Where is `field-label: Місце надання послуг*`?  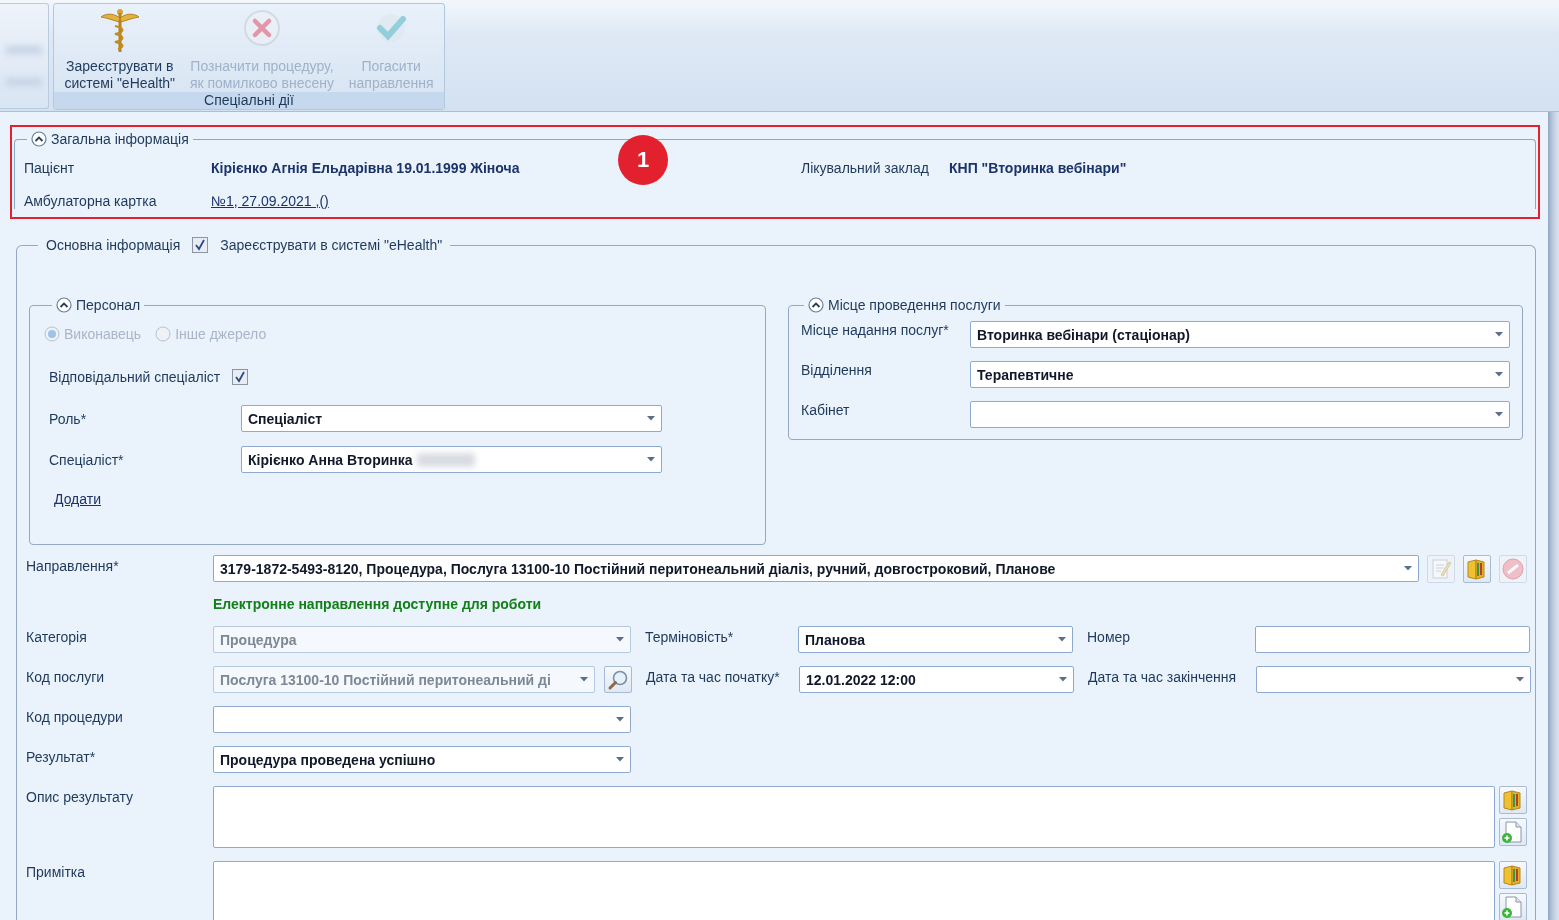
field-label: Місце надання послуг* is located at coordinates (875, 329).